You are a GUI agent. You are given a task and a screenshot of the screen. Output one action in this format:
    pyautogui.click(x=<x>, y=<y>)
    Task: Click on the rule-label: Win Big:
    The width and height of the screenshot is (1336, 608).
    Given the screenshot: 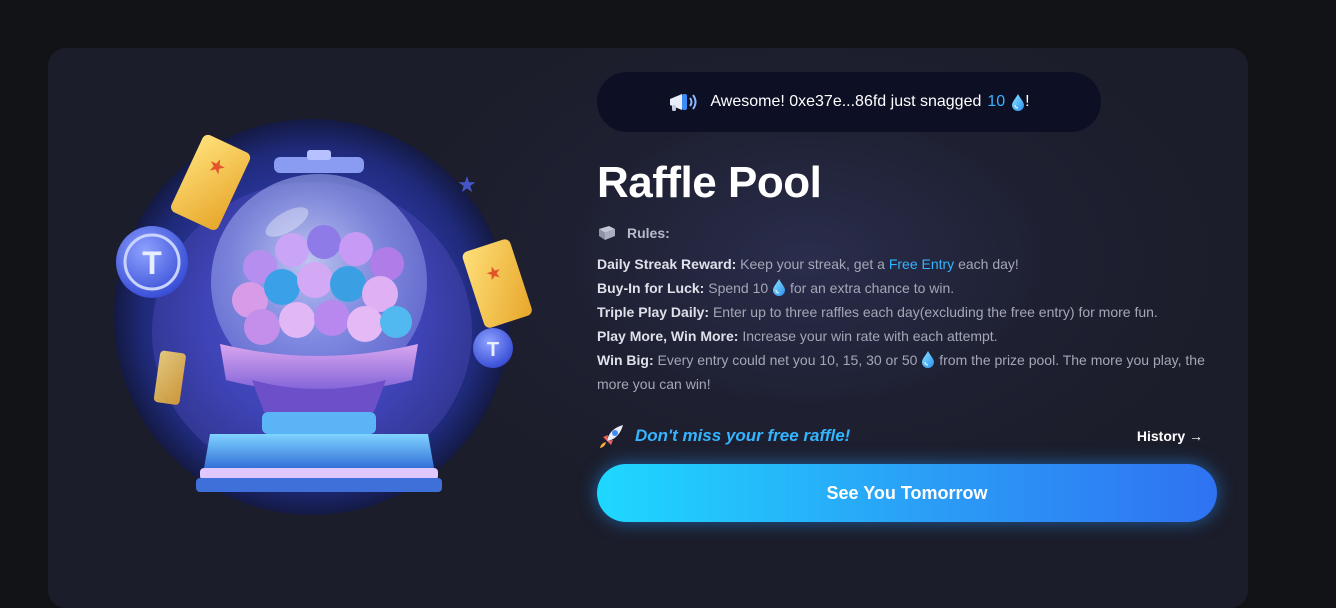 What is the action you would take?
    pyautogui.click(x=625, y=360)
    